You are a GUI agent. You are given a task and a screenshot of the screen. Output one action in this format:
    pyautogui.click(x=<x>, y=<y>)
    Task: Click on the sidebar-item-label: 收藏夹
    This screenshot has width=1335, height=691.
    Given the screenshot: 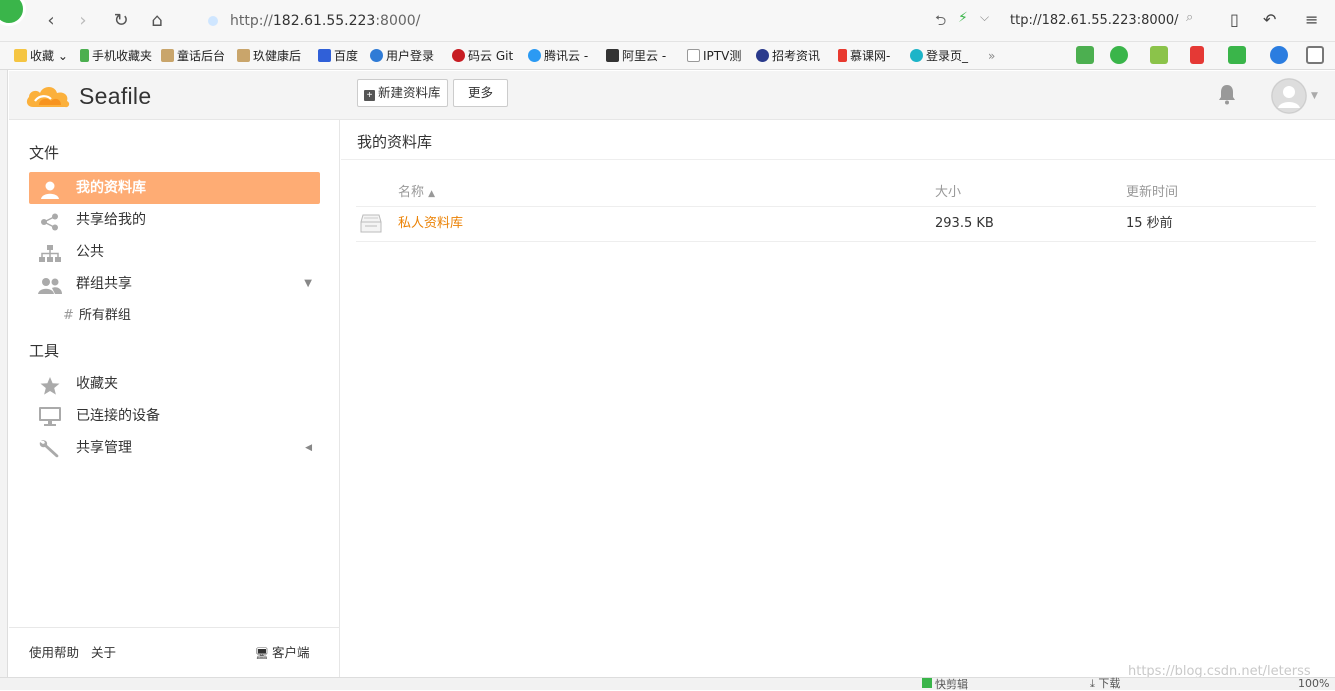 What is the action you would take?
    pyautogui.click(x=97, y=384)
    